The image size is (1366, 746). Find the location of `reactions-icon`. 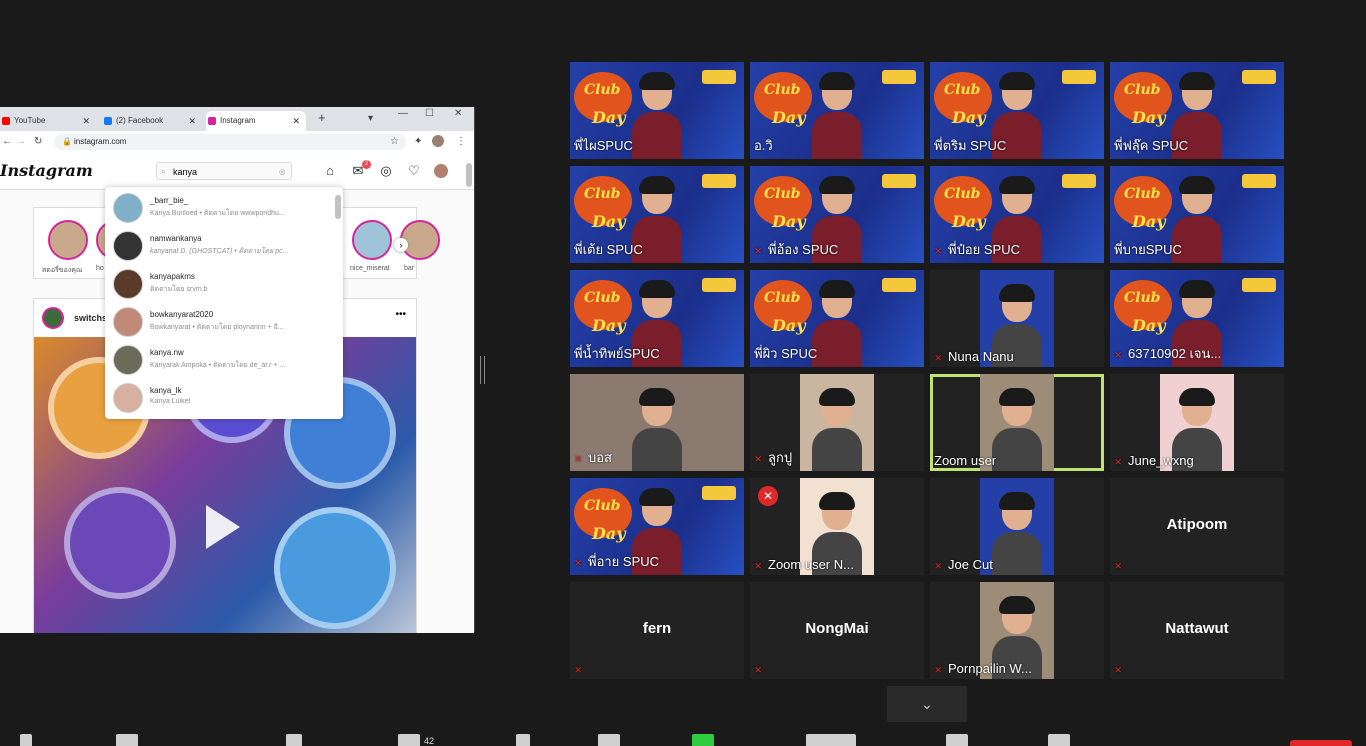

reactions-icon is located at coordinates (1059, 740).